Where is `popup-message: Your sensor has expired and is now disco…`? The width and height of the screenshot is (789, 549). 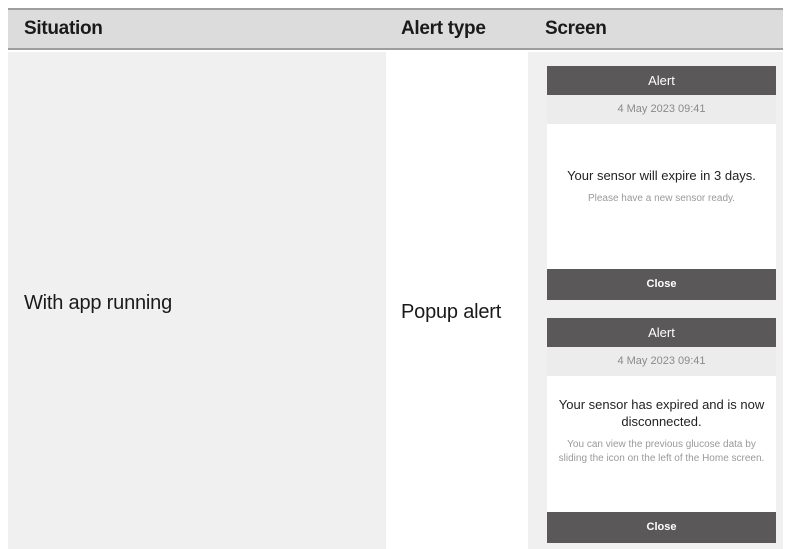
popup-message: Your sensor has expired and is now disco… is located at coordinates (661, 413).